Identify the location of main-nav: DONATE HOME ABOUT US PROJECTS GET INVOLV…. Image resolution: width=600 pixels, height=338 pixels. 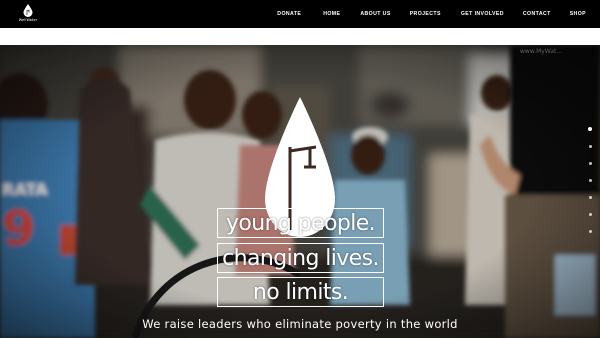
(431, 14).